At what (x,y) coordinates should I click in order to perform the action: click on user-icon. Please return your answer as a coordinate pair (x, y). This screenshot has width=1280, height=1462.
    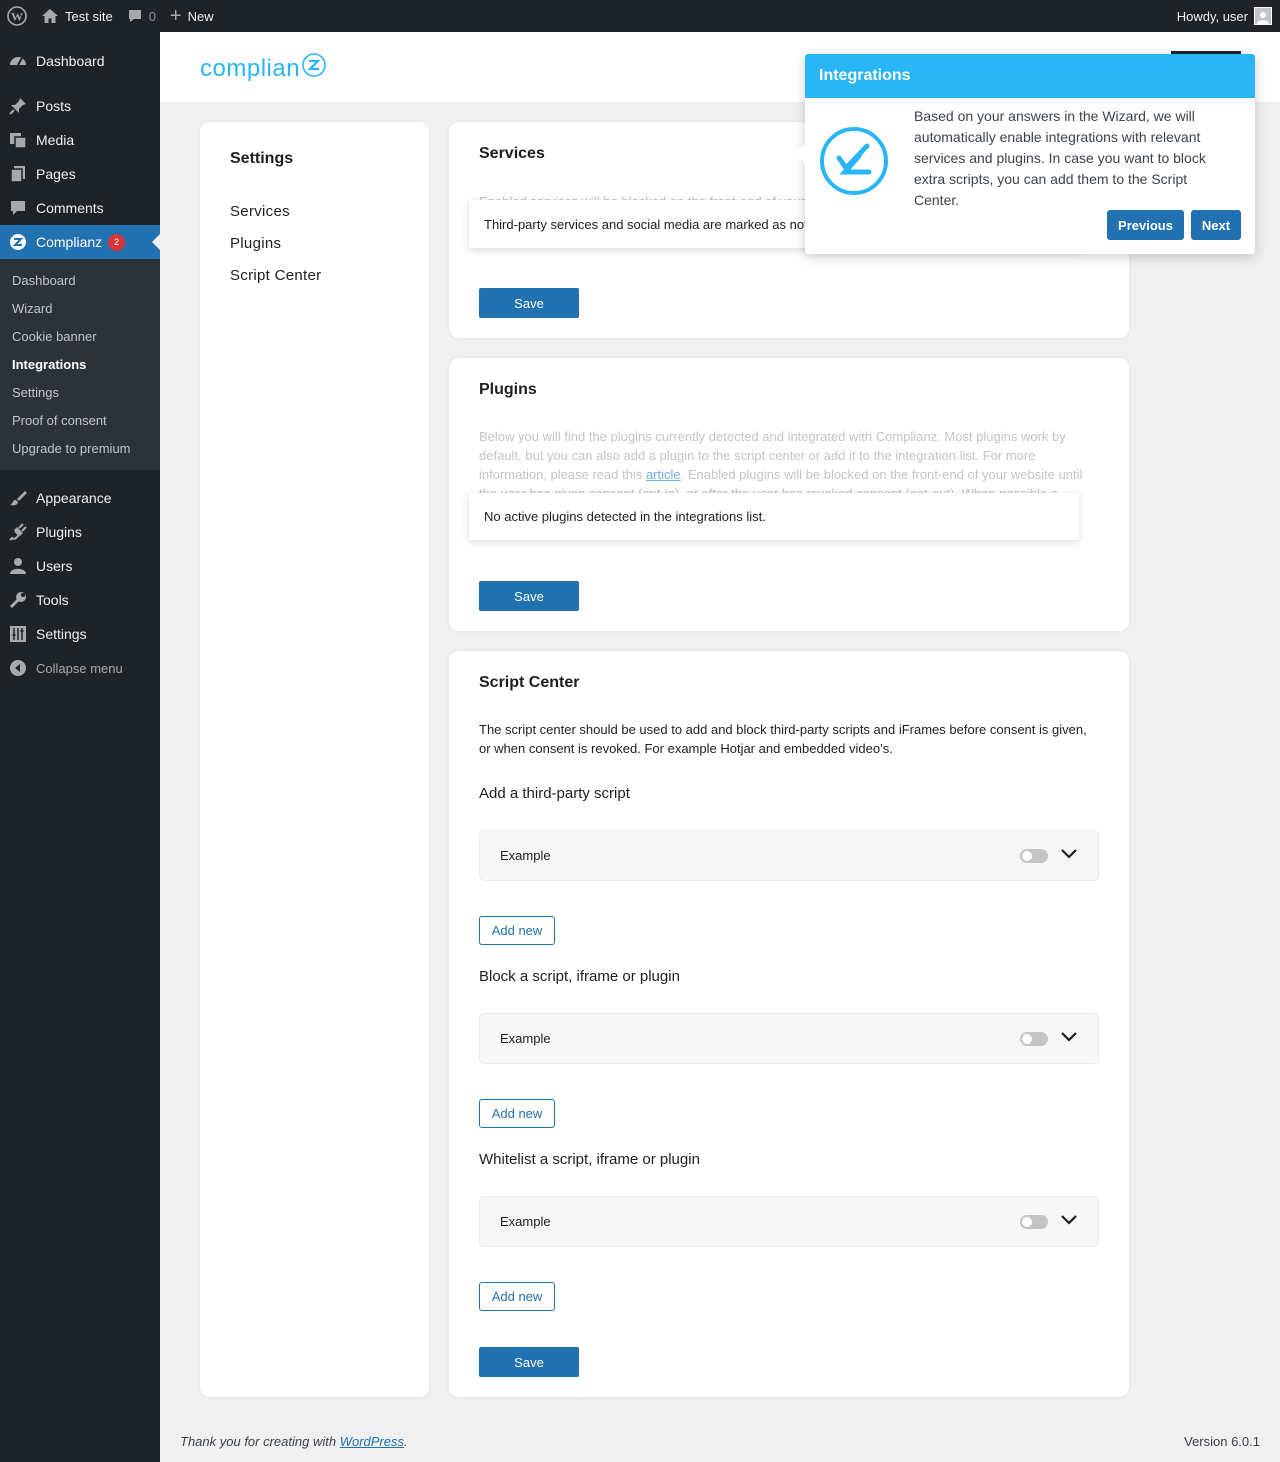
    Looking at the image, I should click on (18, 566).